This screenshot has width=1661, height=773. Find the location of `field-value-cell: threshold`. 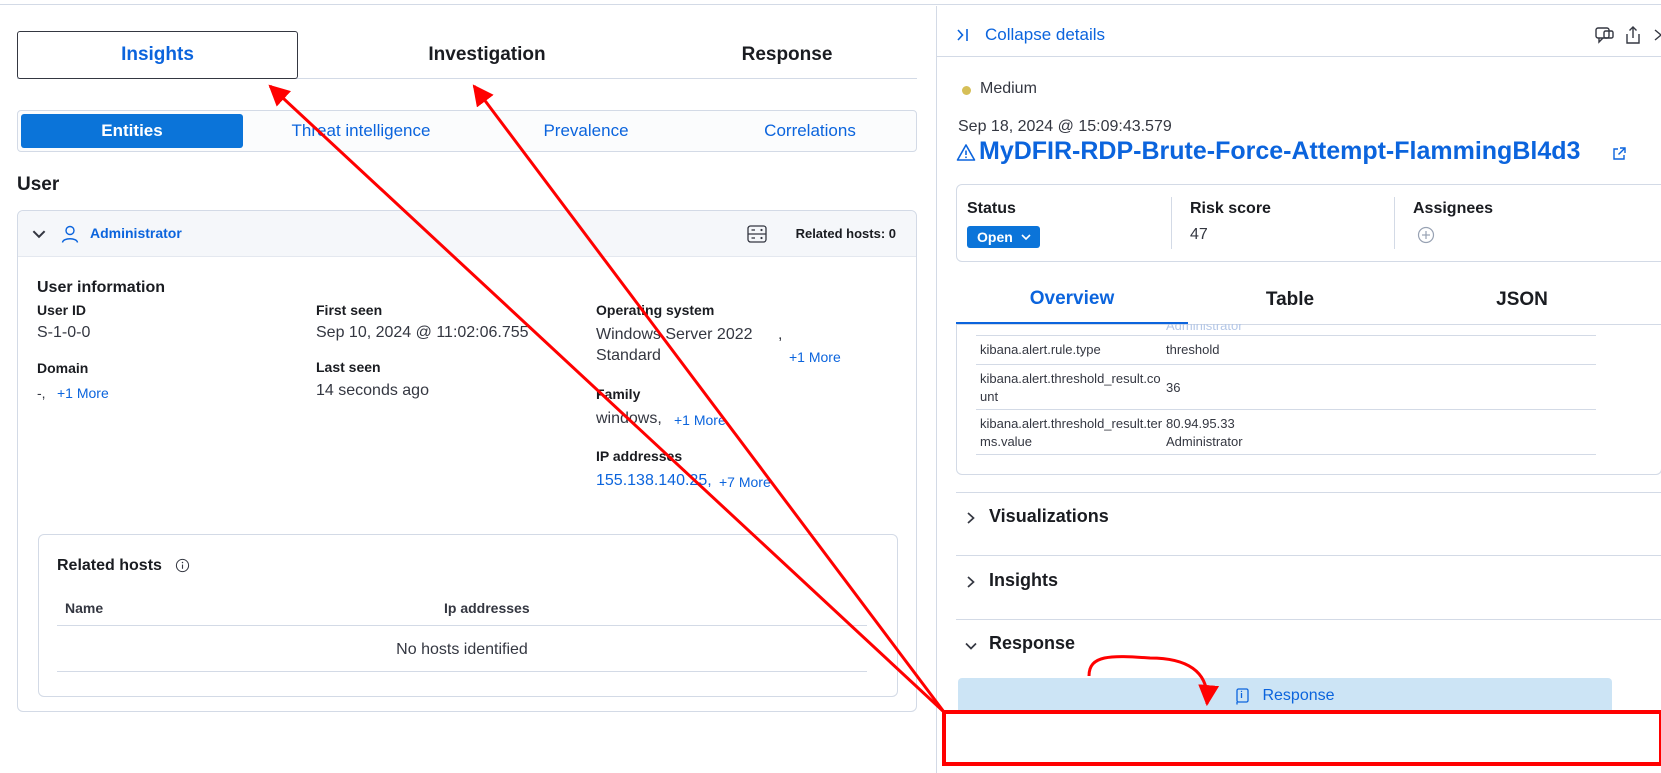

field-value-cell: threshold is located at coordinates (1193, 349).